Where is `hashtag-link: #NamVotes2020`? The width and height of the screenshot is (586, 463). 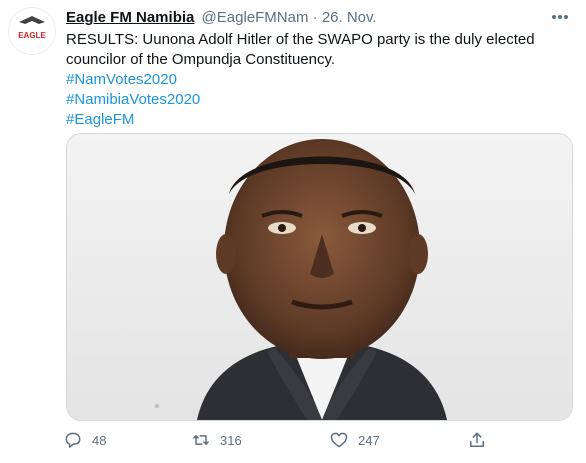 hashtag-link: #NamVotes2020 is located at coordinates (318, 80).